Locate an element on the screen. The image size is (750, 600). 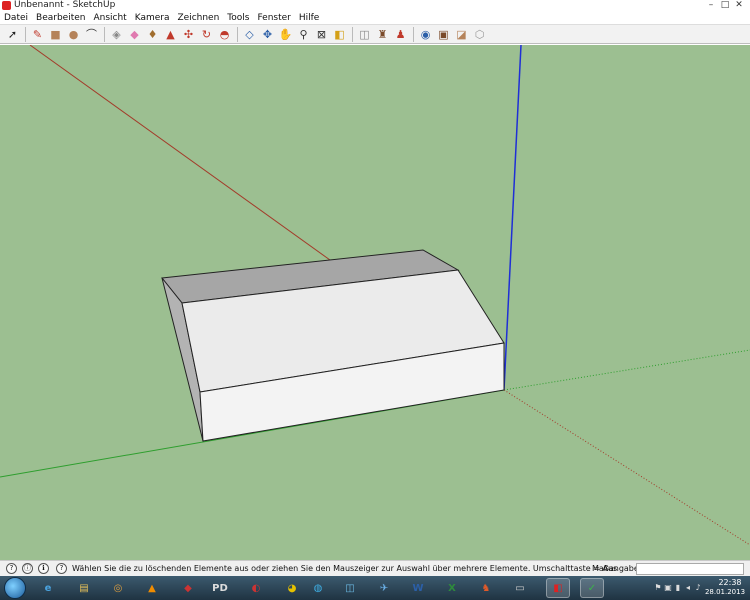
arrow-tray-icon: ◂ is located at coordinates (688, 588).